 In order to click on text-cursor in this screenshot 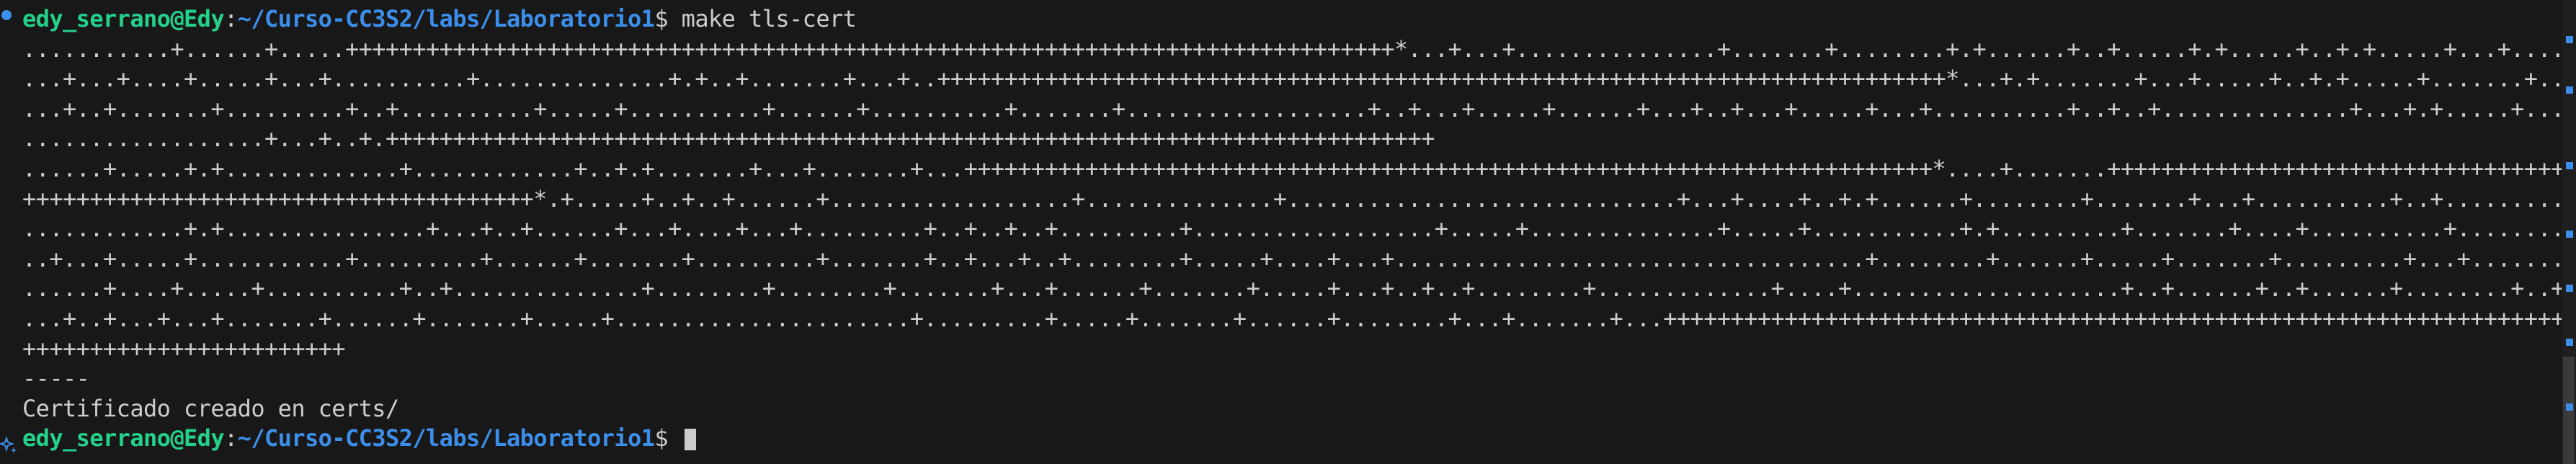, I will do `click(690, 440)`.